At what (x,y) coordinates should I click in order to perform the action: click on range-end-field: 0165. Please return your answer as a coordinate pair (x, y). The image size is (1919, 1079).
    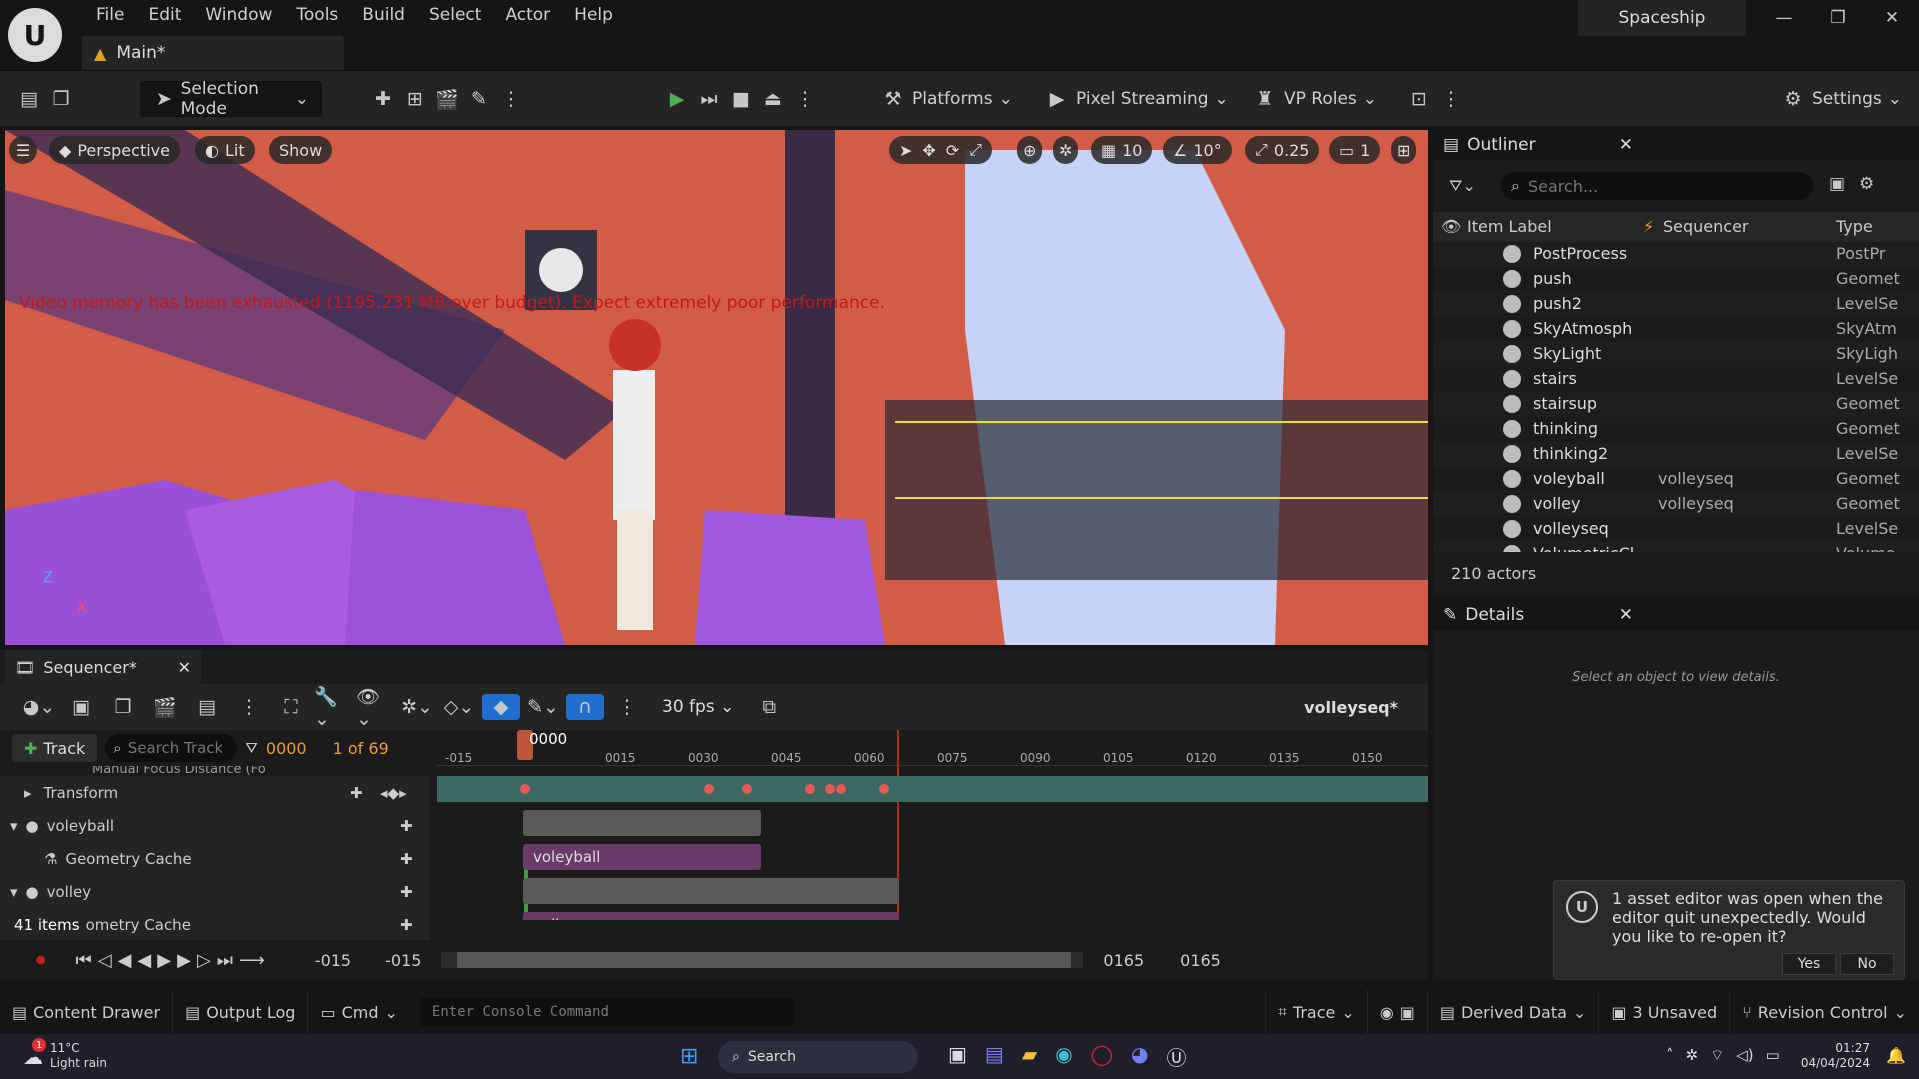
    Looking at the image, I should click on (1200, 960).